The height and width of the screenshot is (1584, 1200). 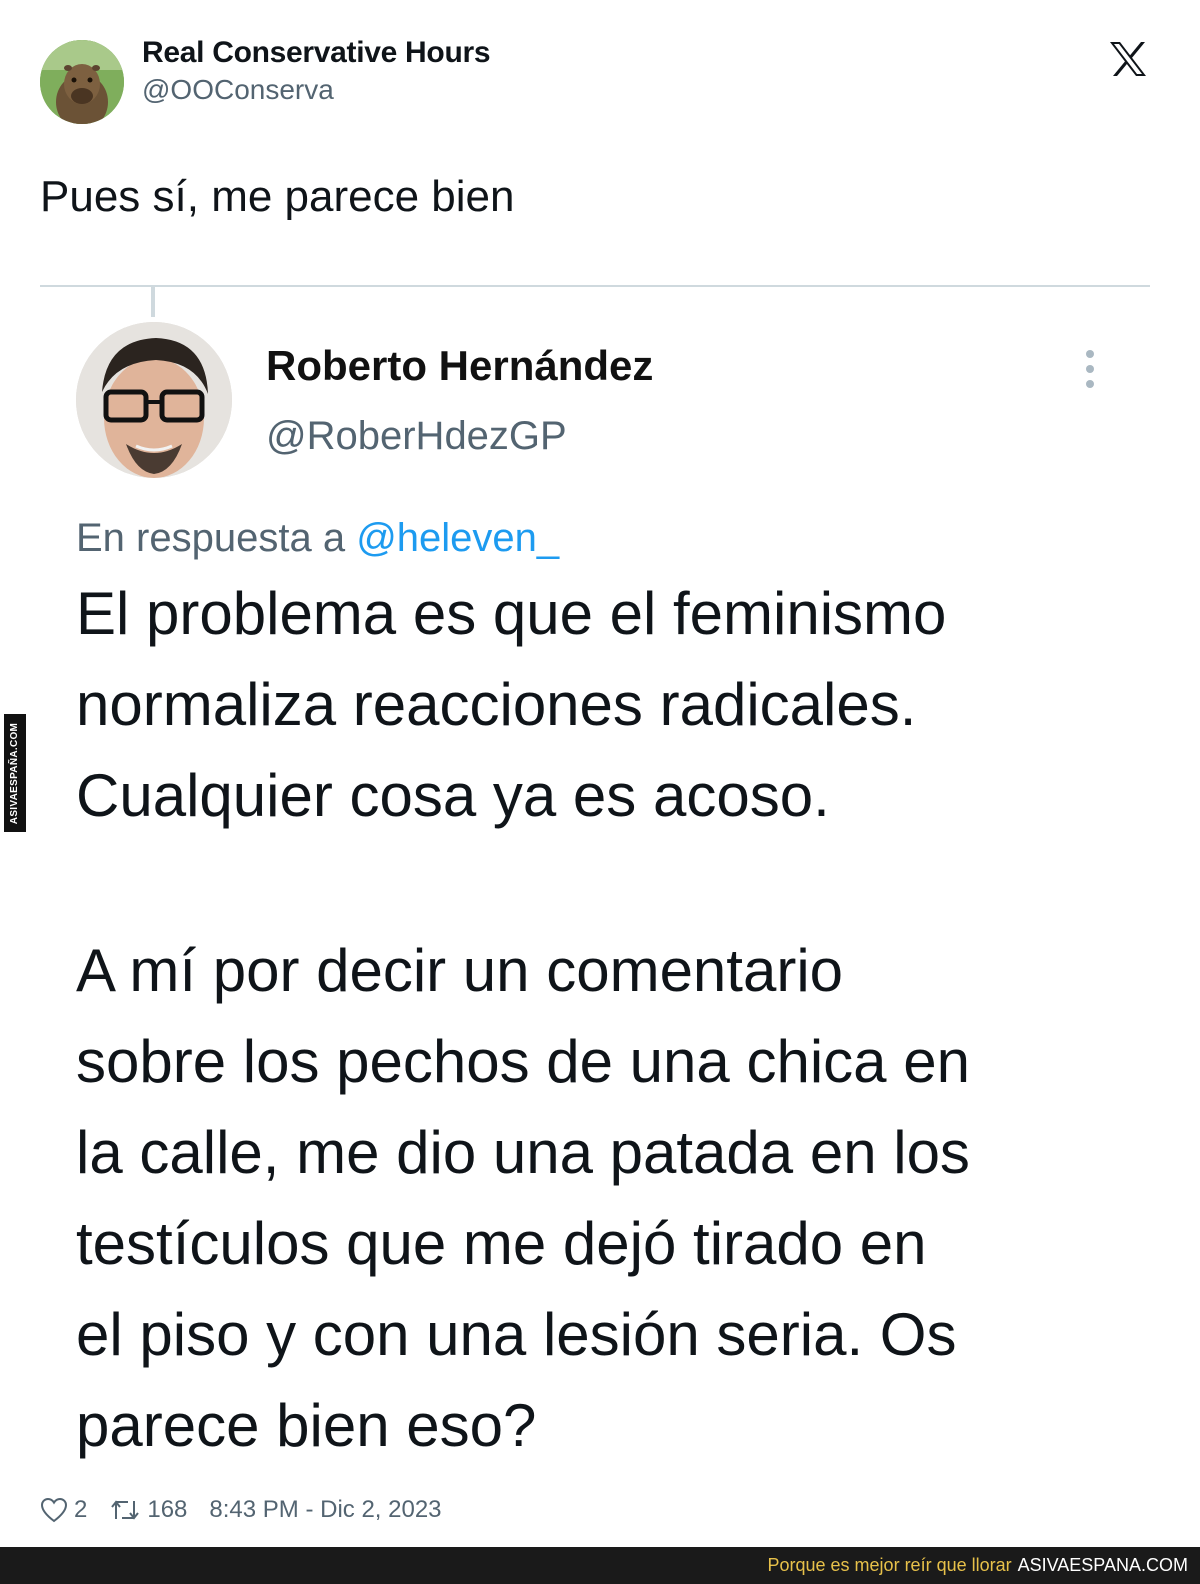 I want to click on man-portrait-image, so click(x=154, y=400).